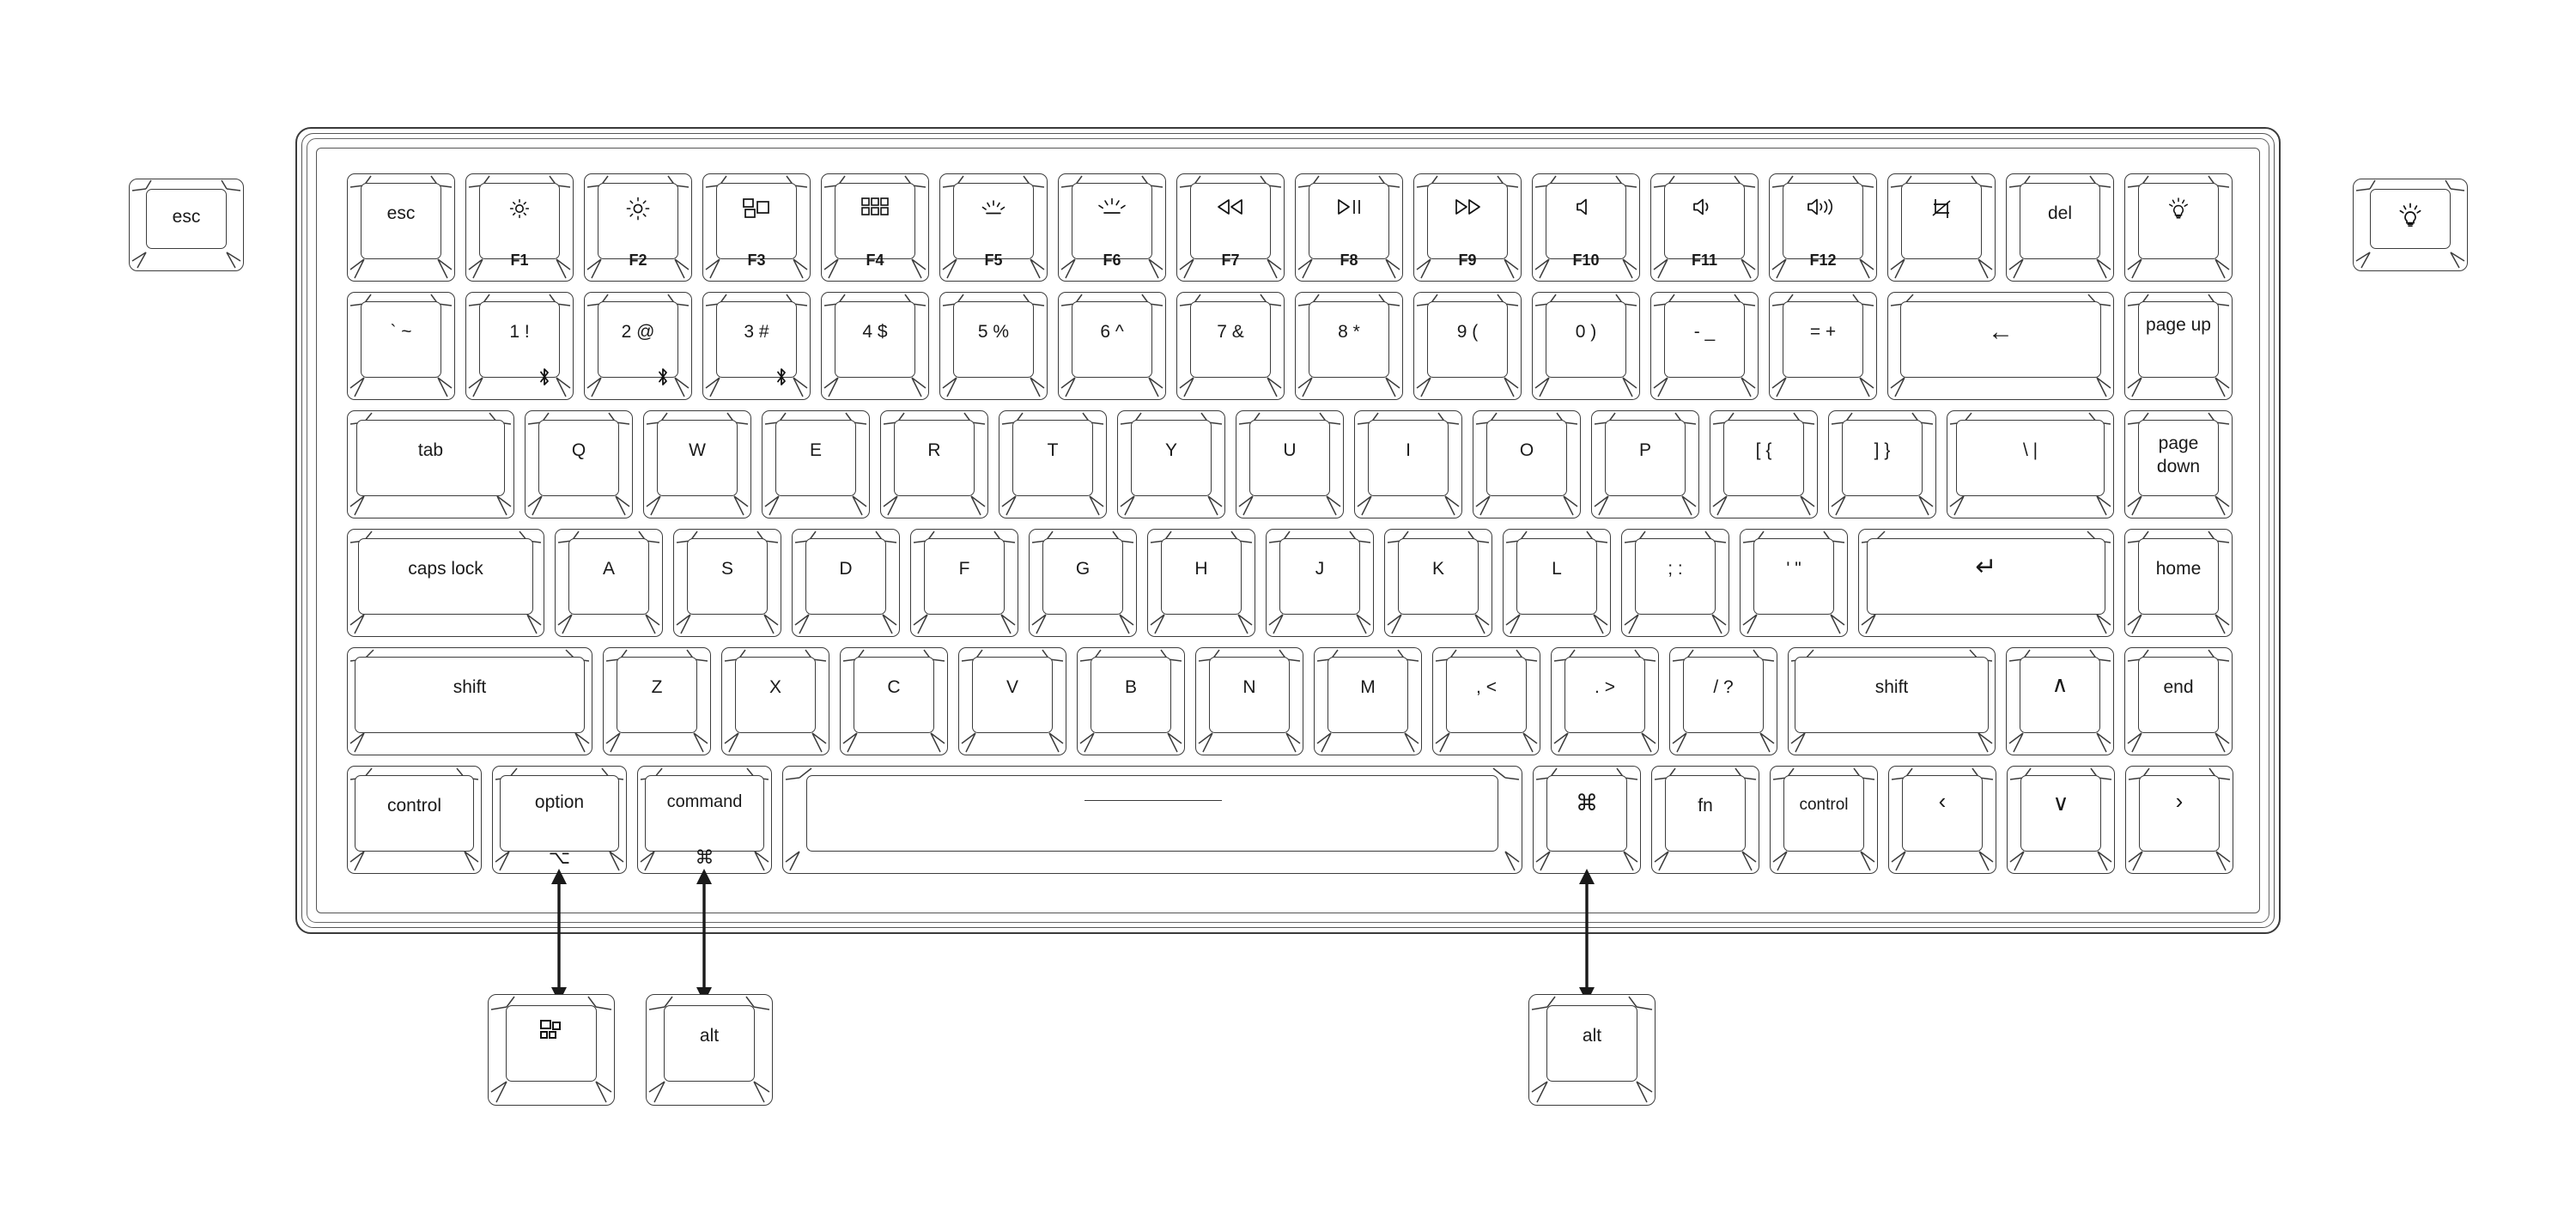  I want to click on key-shift-left: shift, so click(470, 701).